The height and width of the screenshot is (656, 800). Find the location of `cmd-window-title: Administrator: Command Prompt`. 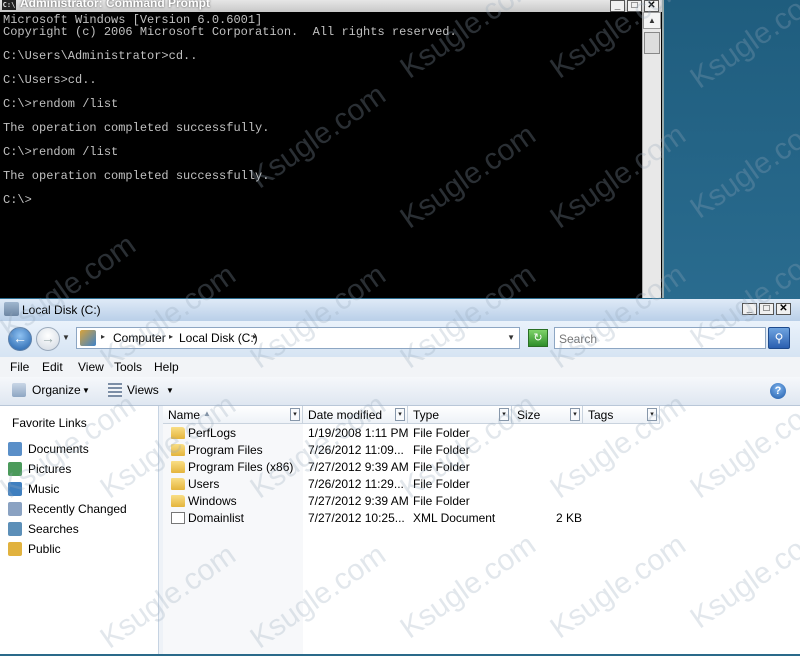

cmd-window-title: Administrator: Command Prompt is located at coordinates (115, 5).